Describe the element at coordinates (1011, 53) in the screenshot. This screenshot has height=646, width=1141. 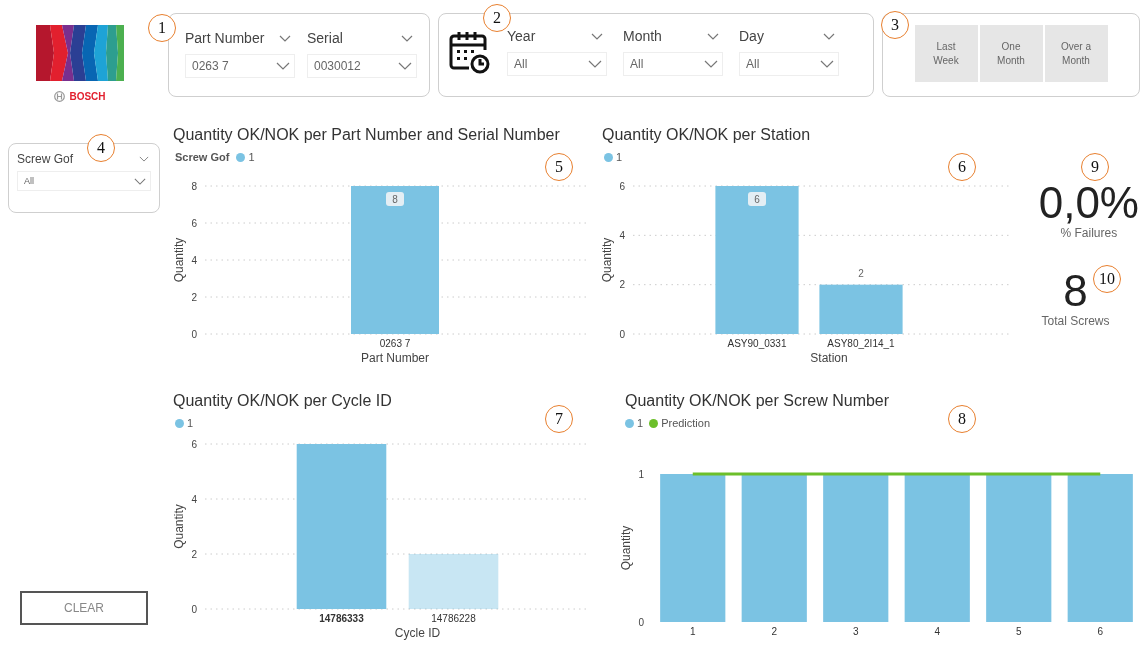
I see `period-button: One Month` at that location.